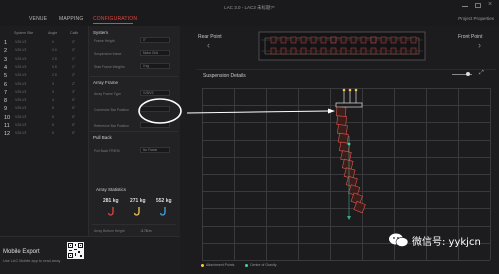  Describe the element at coordinates (53, 83) in the screenshot. I see `angle-value: 3` at that location.